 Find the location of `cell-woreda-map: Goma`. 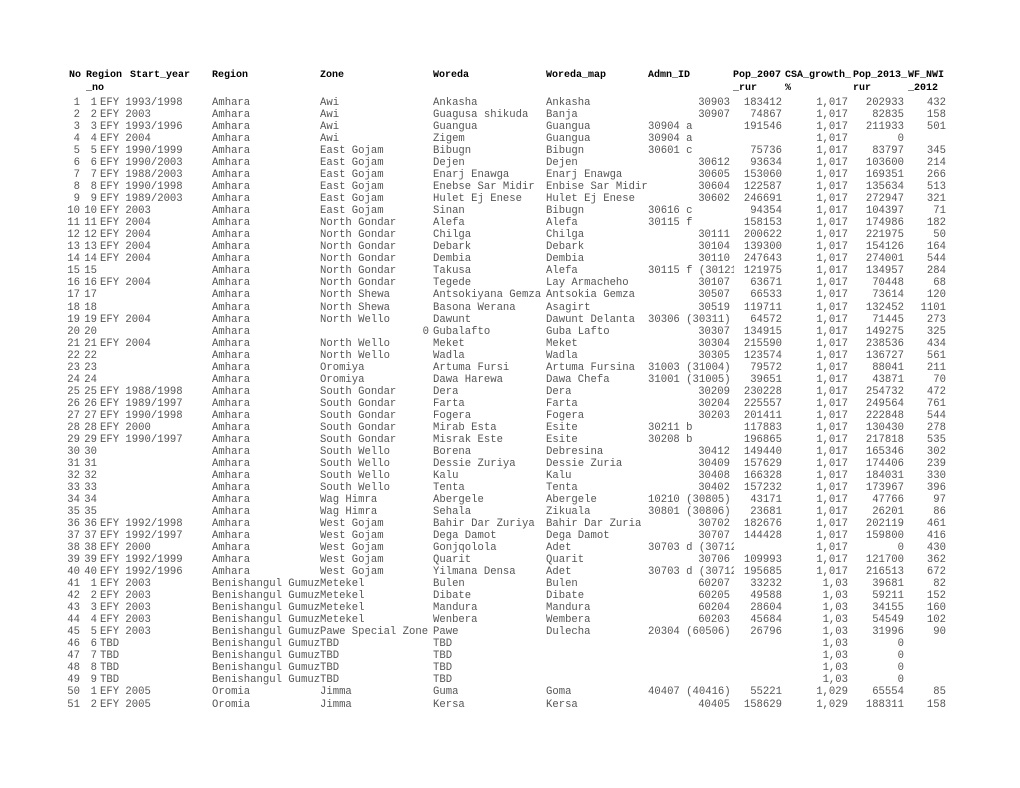

cell-woreda-map: Goma is located at coordinates (559, 692).